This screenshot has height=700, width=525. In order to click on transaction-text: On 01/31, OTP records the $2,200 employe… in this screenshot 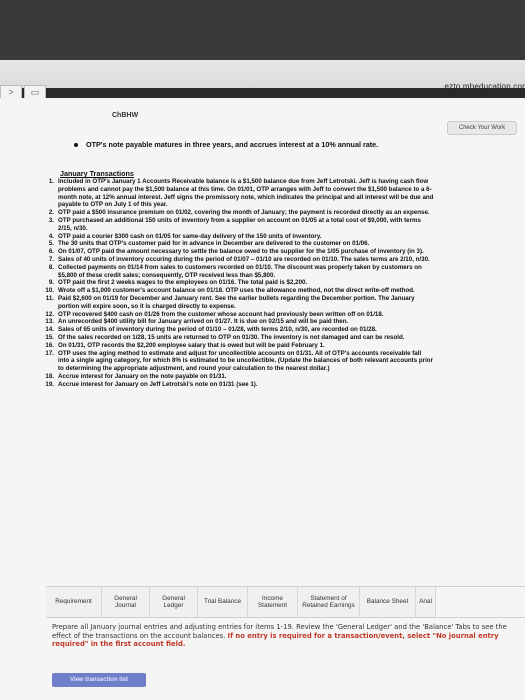, I will do `click(191, 345)`.